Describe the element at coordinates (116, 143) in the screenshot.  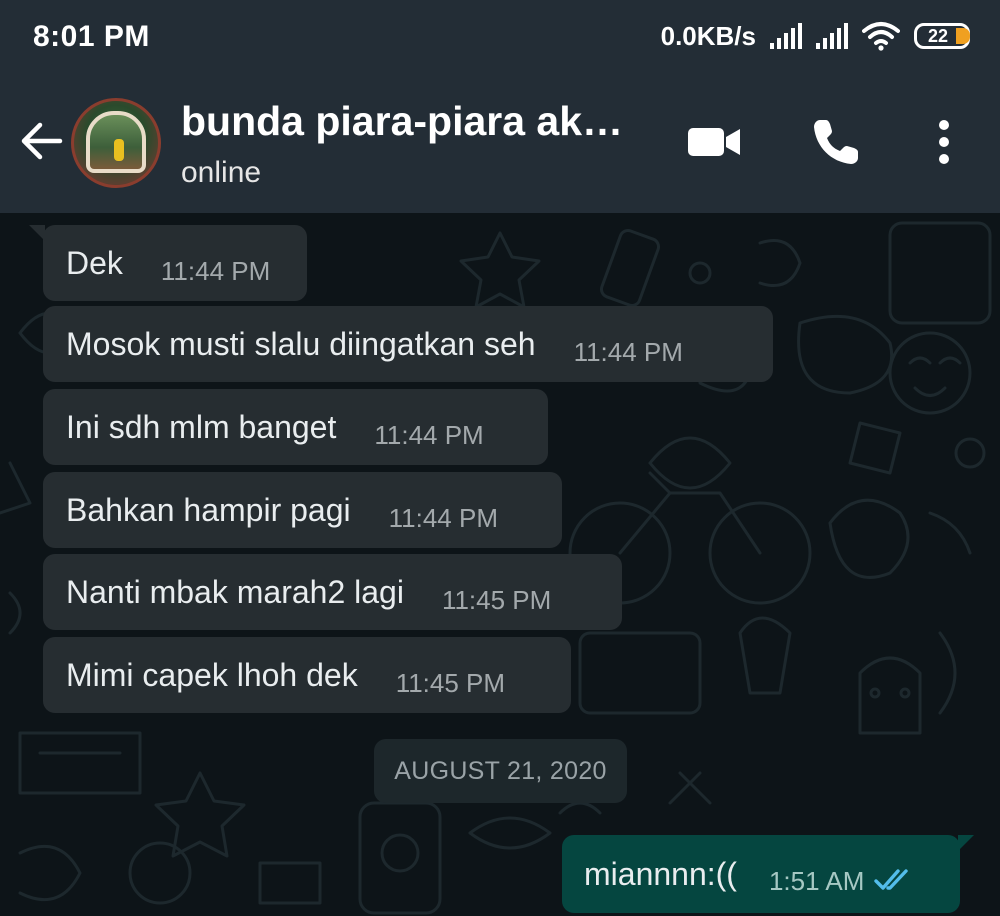
I see `avatar` at that location.